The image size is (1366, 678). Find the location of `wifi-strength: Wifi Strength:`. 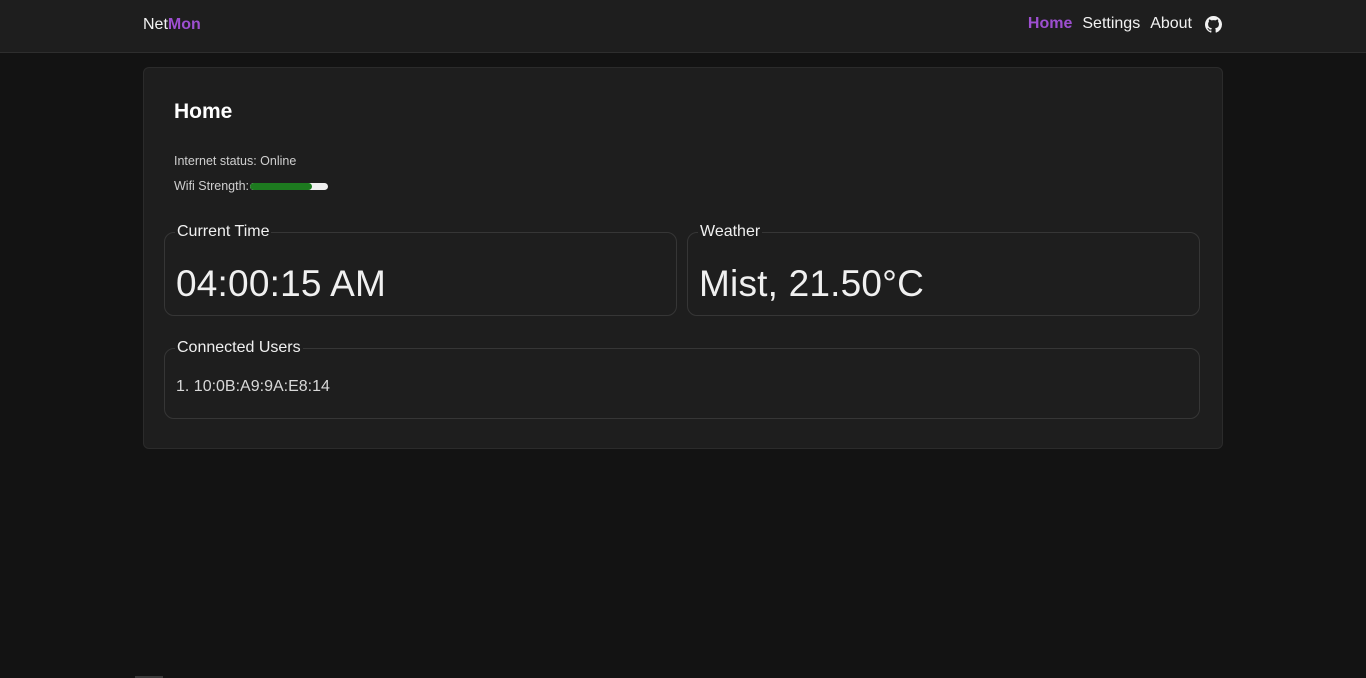

wifi-strength: Wifi Strength: is located at coordinates (251, 186).